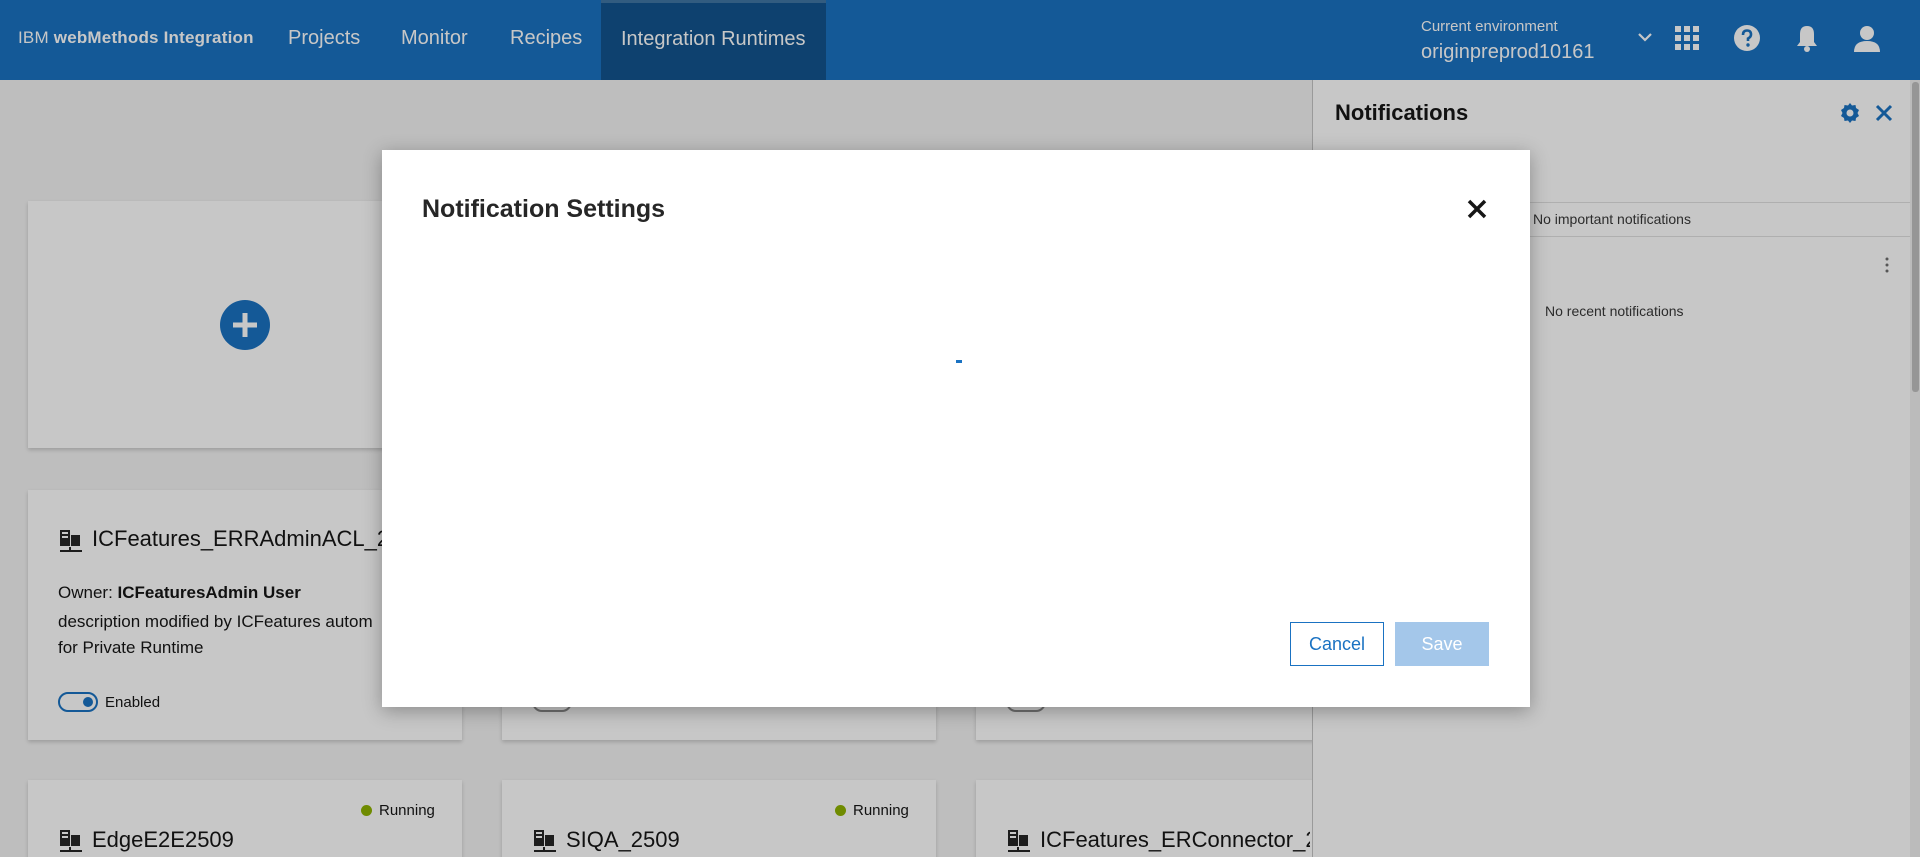 Image resolution: width=1920 pixels, height=857 pixels. Describe the element at coordinates (959, 361) in the screenshot. I see `loading-indicator` at that location.